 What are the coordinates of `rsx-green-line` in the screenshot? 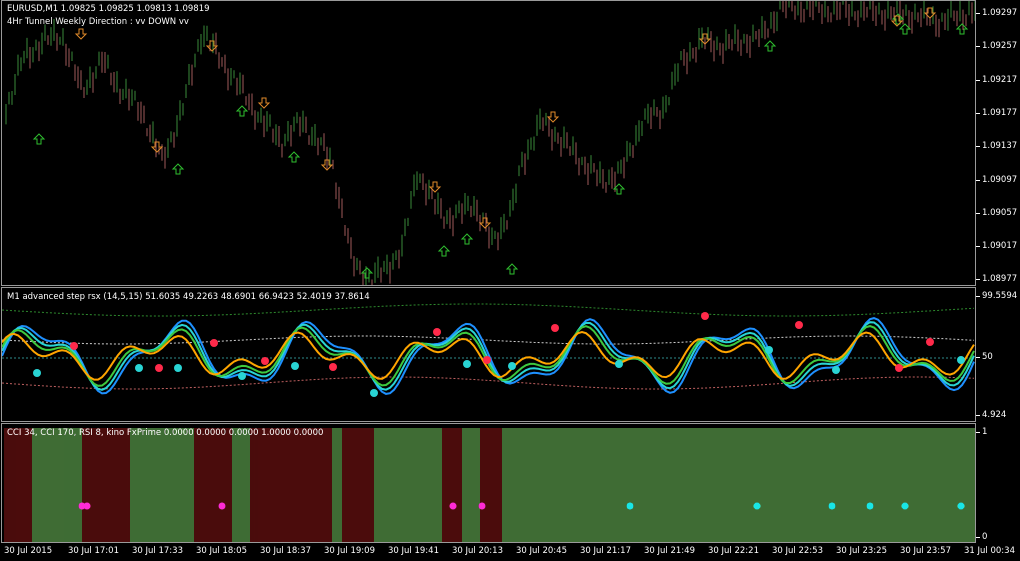 It's located at (488, 356).